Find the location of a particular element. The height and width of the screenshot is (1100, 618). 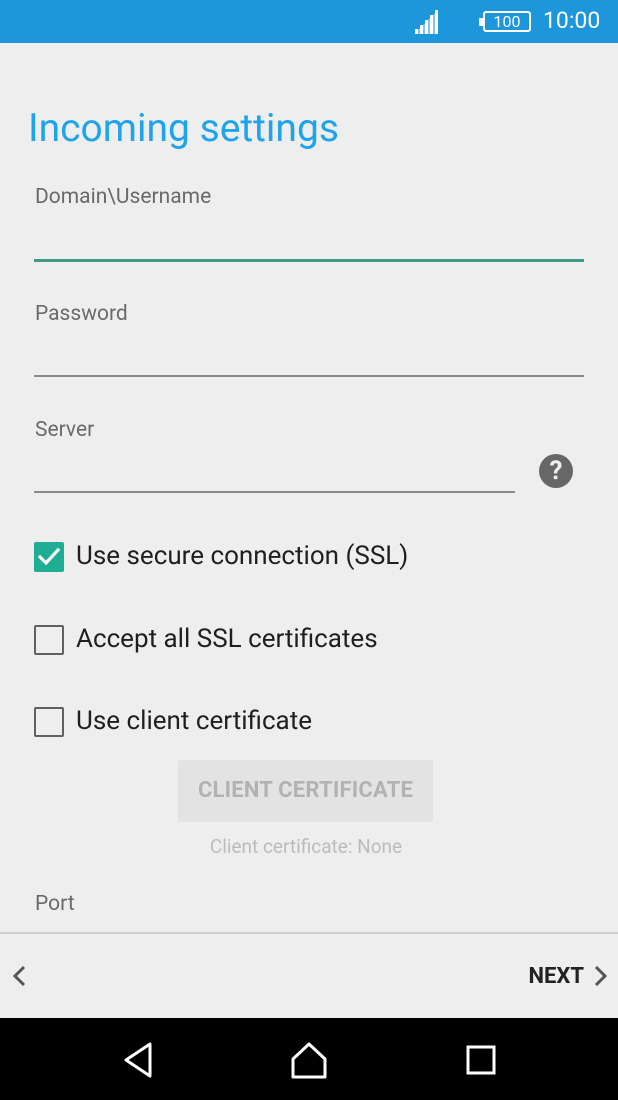

client-certificate-button: CLIENT CERTIFICATE is located at coordinates (305, 791).